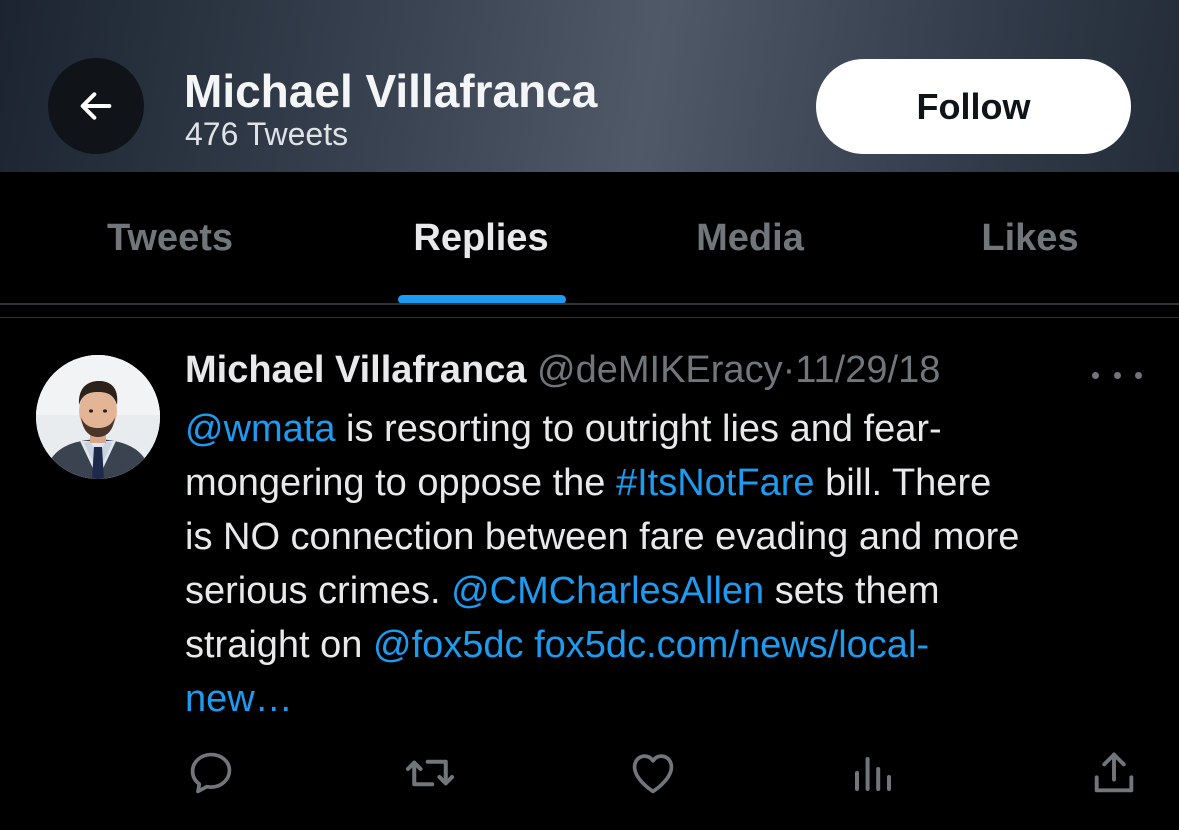 This screenshot has width=1179, height=830. Describe the element at coordinates (852, 591) in the screenshot. I see `tweet-text-segment: sets them` at that location.